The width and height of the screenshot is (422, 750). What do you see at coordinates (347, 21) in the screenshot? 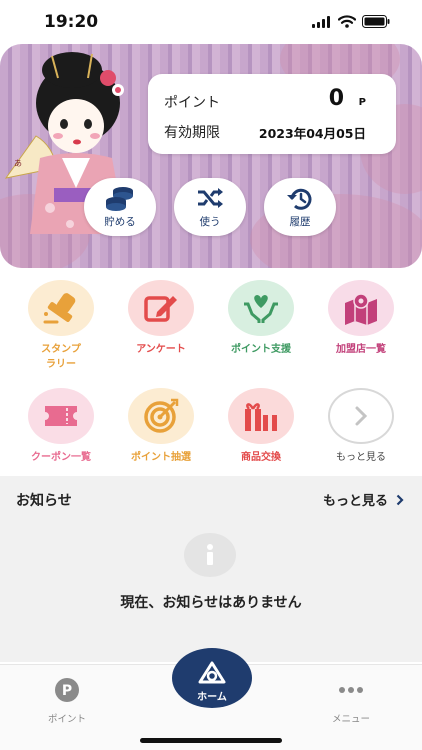
I see `wifi-icon` at bounding box center [347, 21].